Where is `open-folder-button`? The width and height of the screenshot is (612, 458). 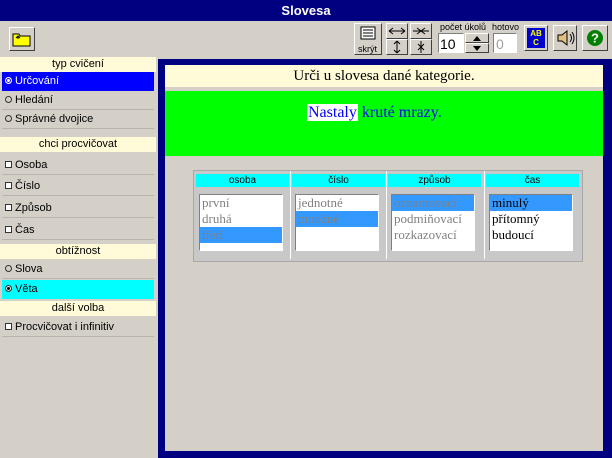 open-folder-button is located at coordinates (22, 39).